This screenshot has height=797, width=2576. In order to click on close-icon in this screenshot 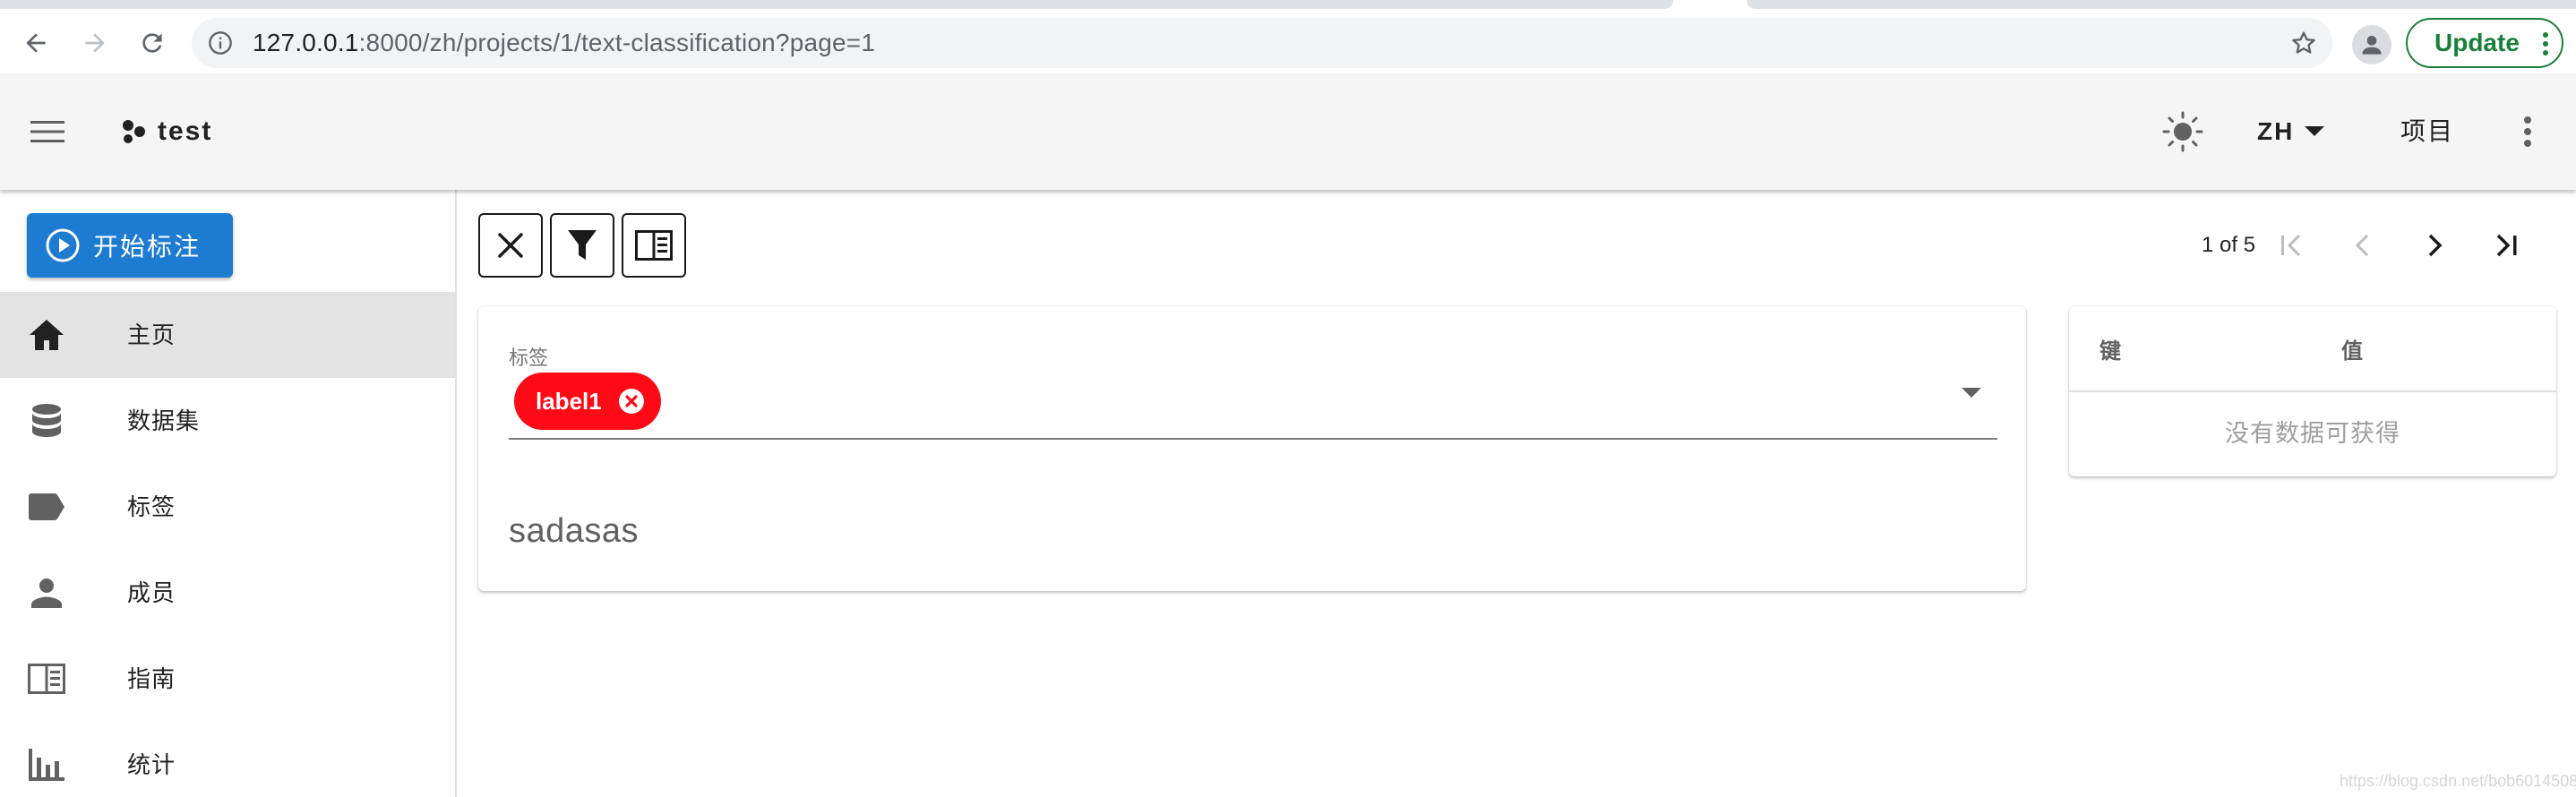, I will do `click(510, 245)`.